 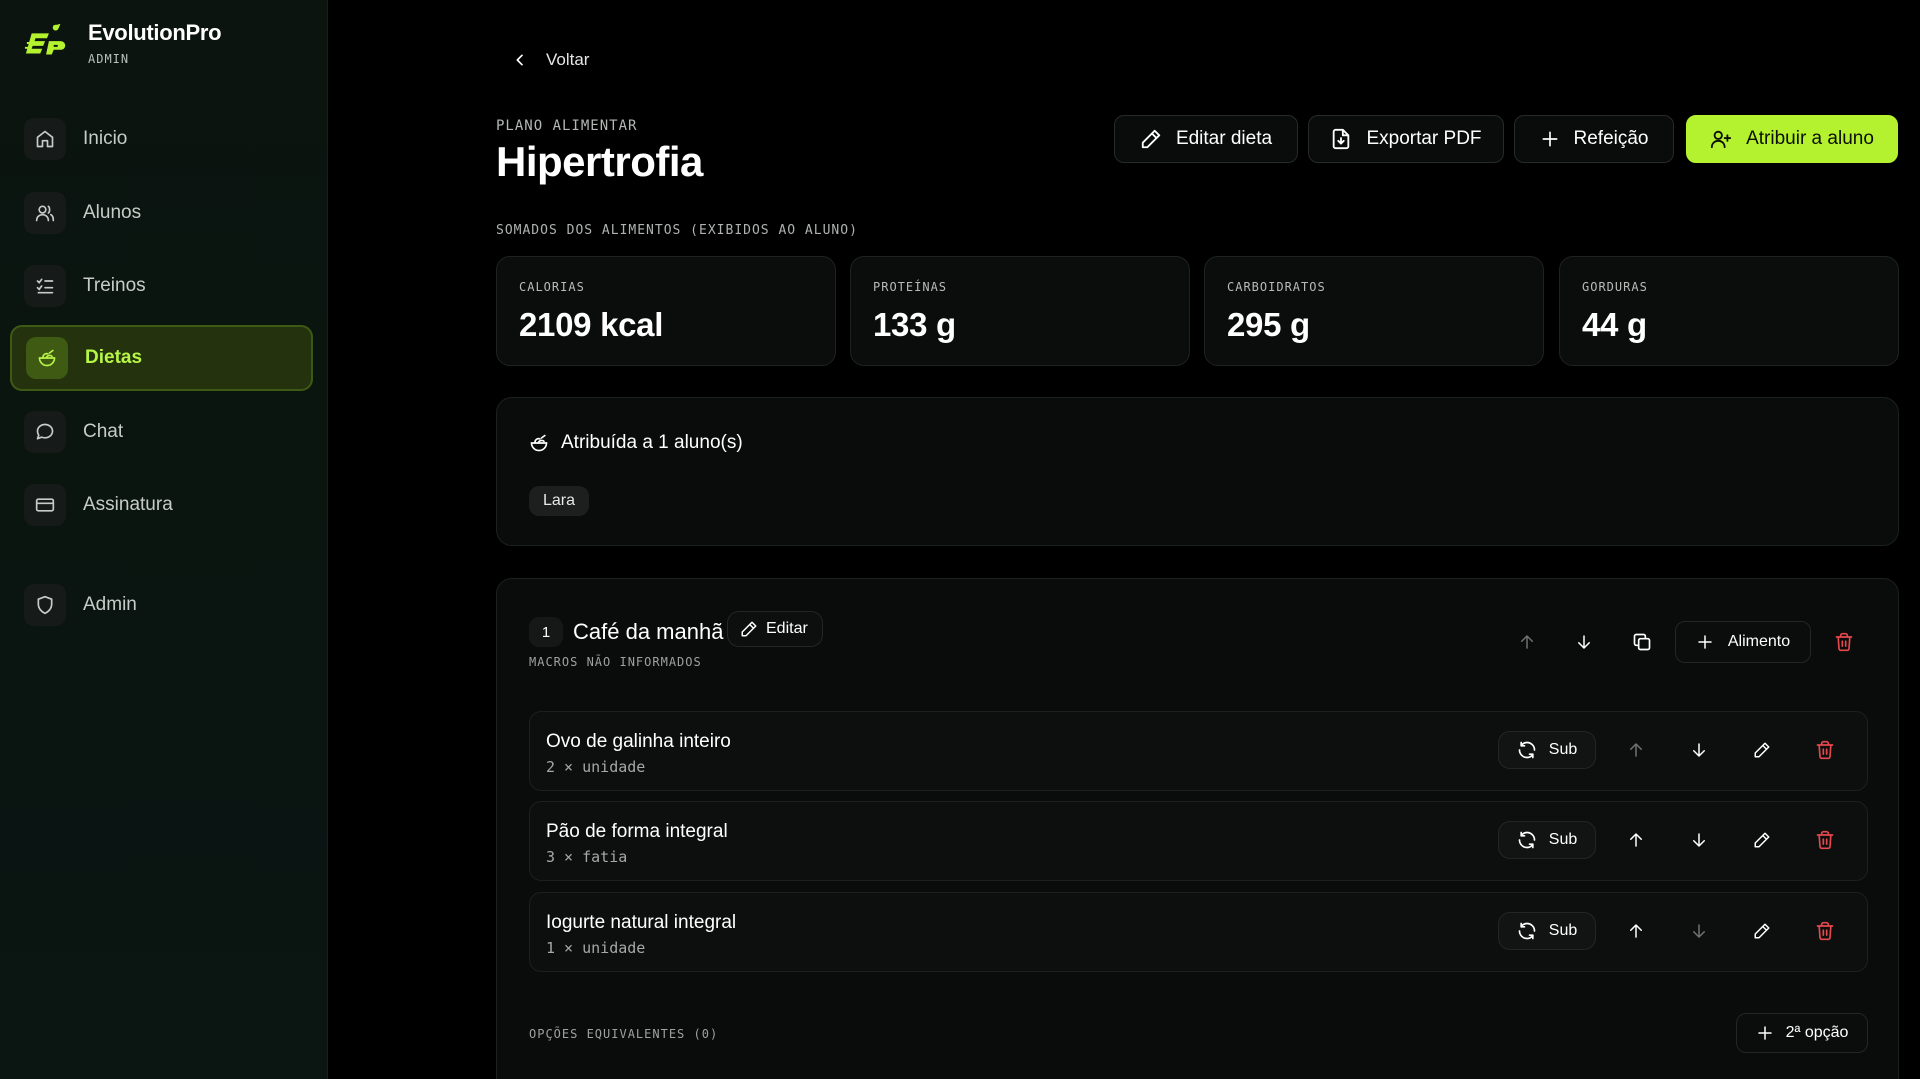 What do you see at coordinates (45, 139) in the screenshot?
I see `home-icon` at bounding box center [45, 139].